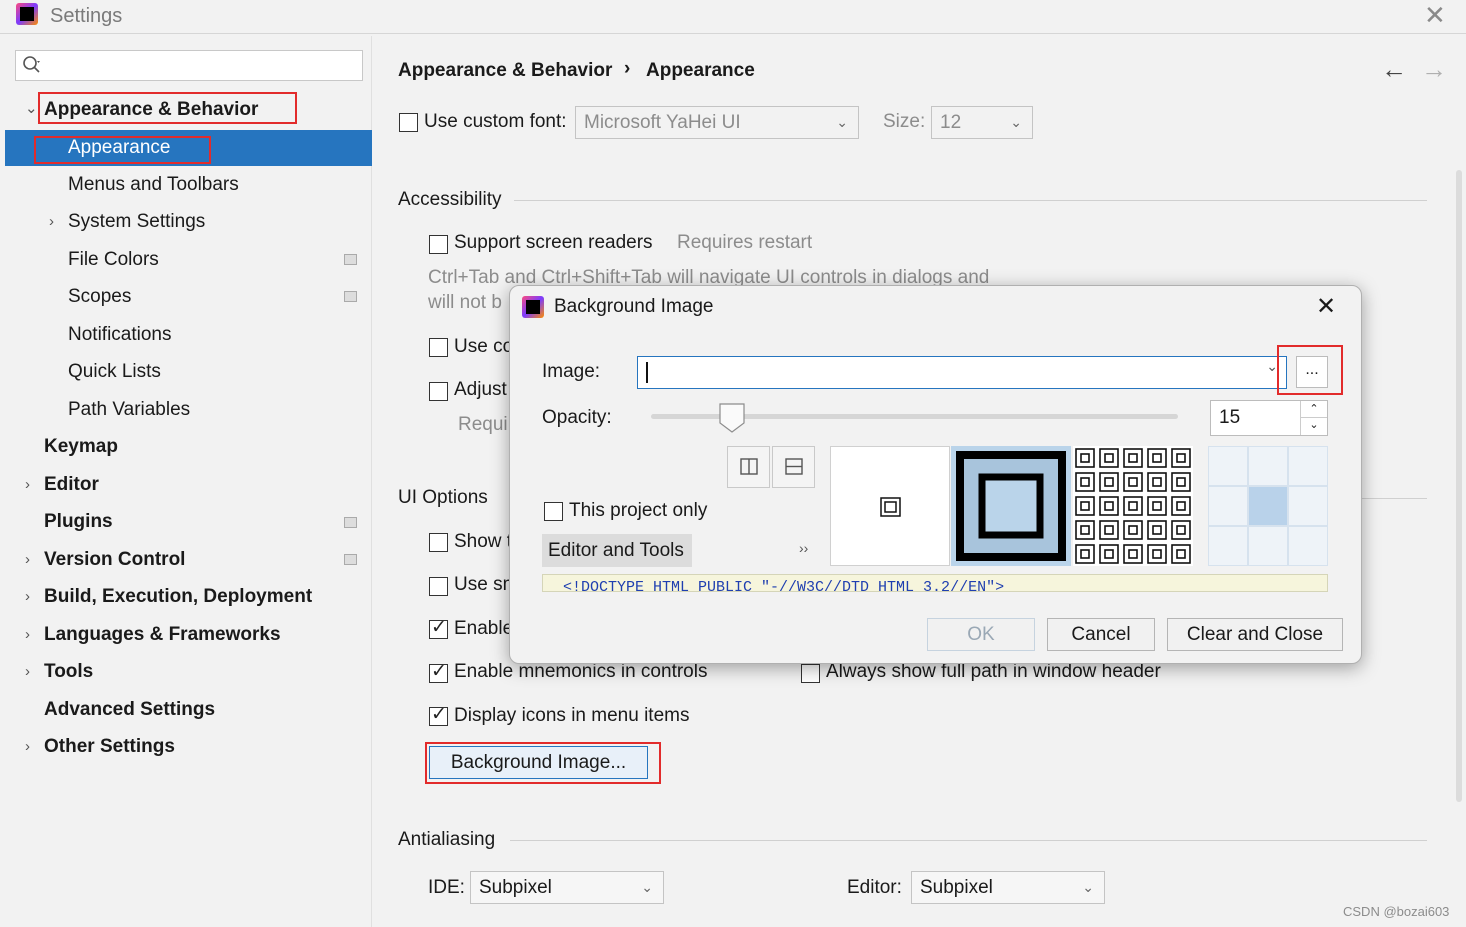 The height and width of the screenshot is (927, 1466). What do you see at coordinates (162, 635) in the screenshot?
I see `sidebar-item-languages-frameworks: Languages & Frameworks` at bounding box center [162, 635].